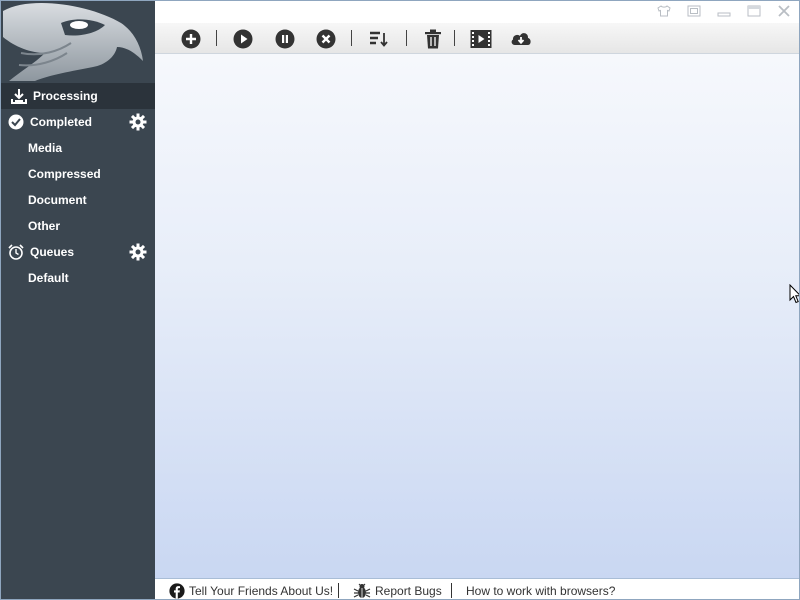 This screenshot has height=600, width=800. Describe the element at coordinates (19, 96) in the screenshot. I see `download-tray-icon` at that location.